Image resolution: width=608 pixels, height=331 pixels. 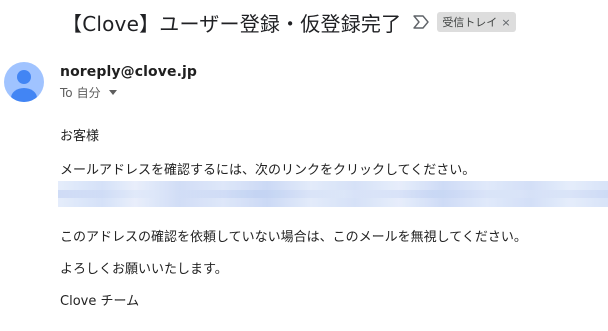 I want to click on to-recipient: 自分, so click(x=88, y=93).